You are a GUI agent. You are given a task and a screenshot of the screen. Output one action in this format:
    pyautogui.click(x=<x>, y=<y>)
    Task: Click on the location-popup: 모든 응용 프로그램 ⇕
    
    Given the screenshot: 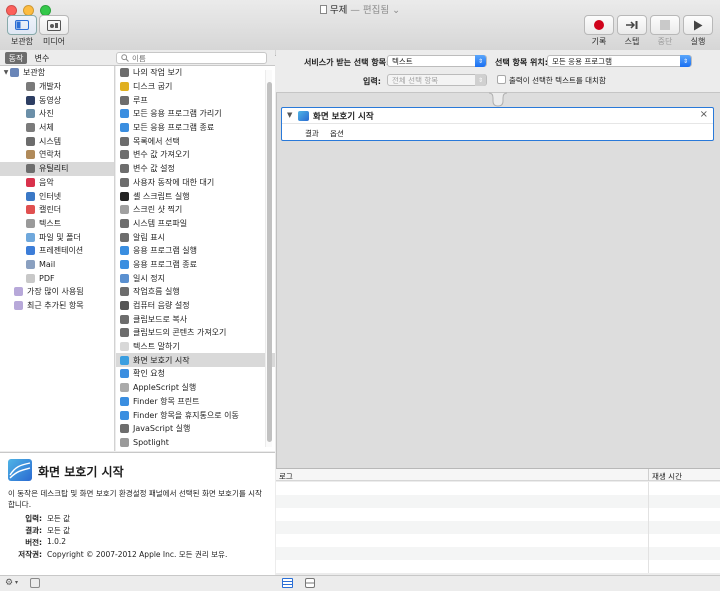 What is the action you would take?
    pyautogui.click(x=619, y=61)
    